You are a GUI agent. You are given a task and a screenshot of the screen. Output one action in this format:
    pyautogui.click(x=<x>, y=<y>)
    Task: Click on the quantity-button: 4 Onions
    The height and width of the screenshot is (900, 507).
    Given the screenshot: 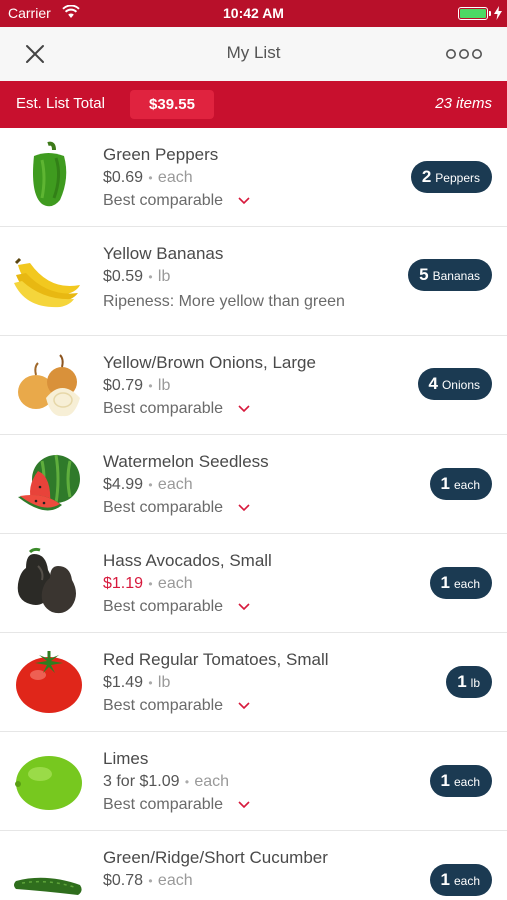 What is the action you would take?
    pyautogui.click(x=454, y=384)
    